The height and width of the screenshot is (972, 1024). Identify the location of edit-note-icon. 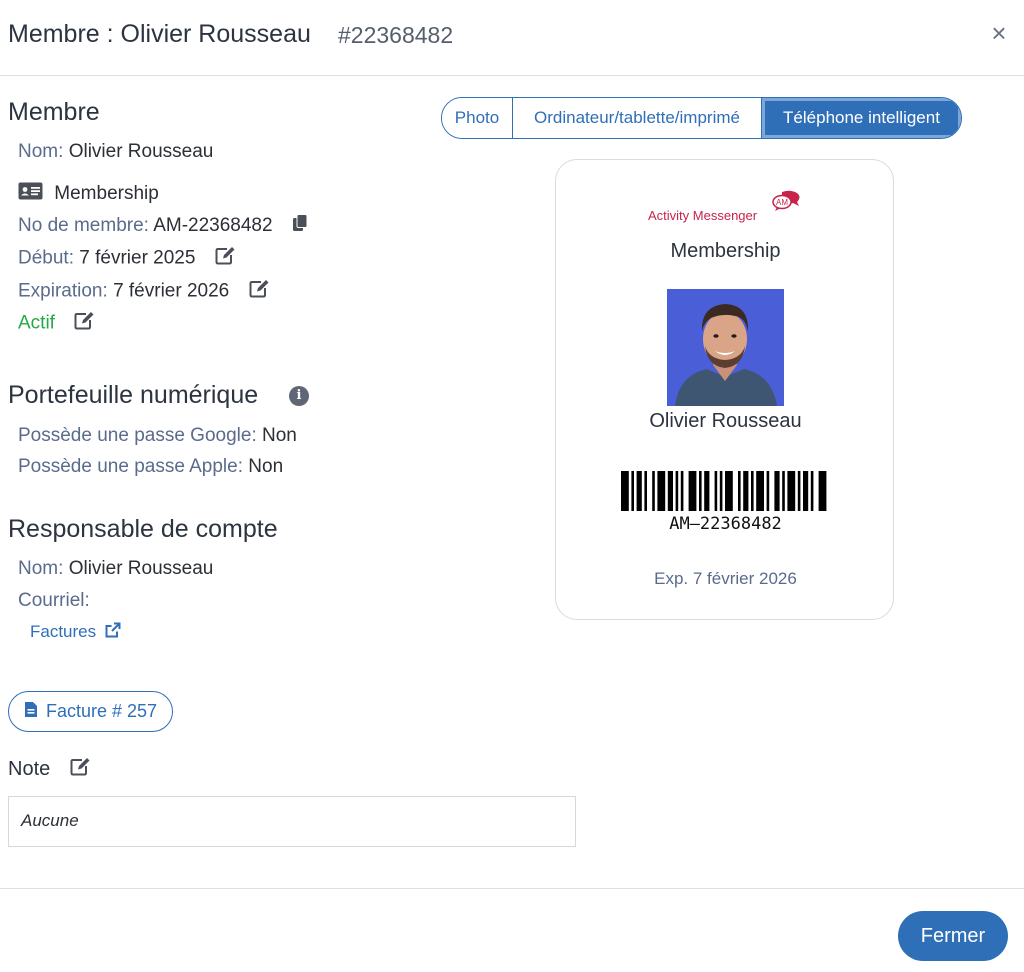
(80, 769).